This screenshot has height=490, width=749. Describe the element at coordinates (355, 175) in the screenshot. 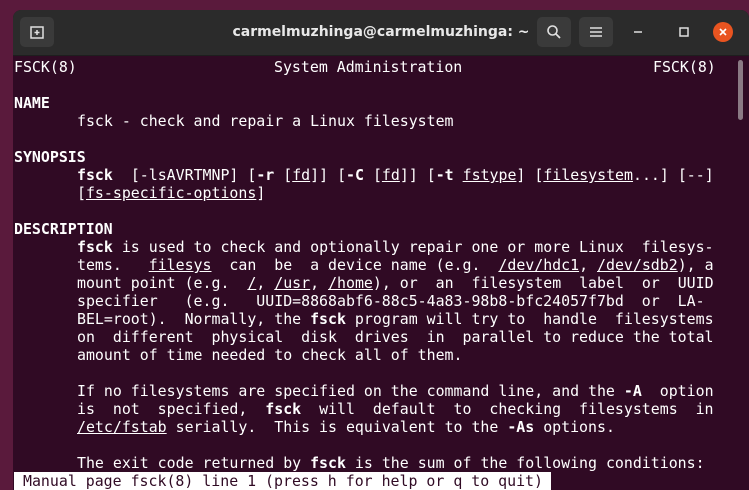

I see `synopsis-c-flag: -C` at that location.